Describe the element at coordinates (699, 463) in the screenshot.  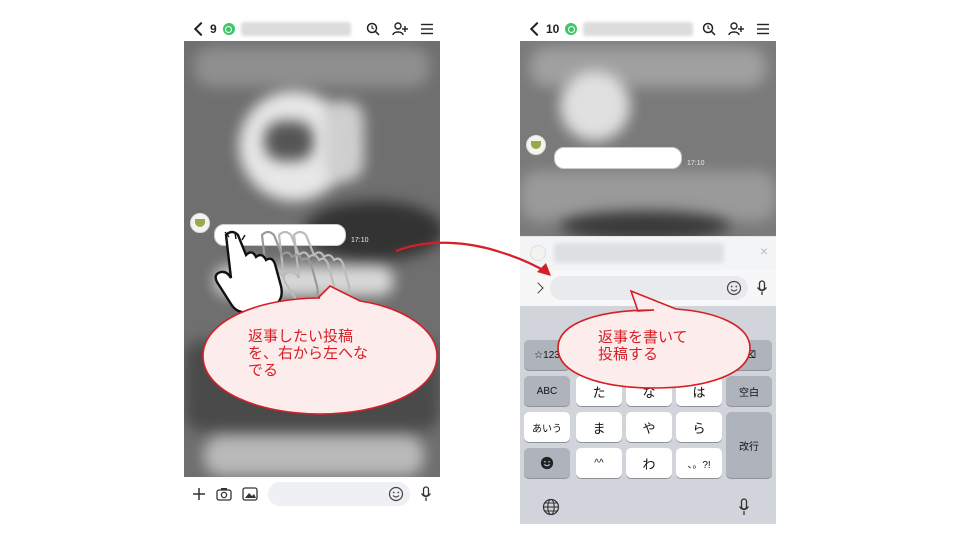
I see `key-punctuation: 、。?!` at that location.